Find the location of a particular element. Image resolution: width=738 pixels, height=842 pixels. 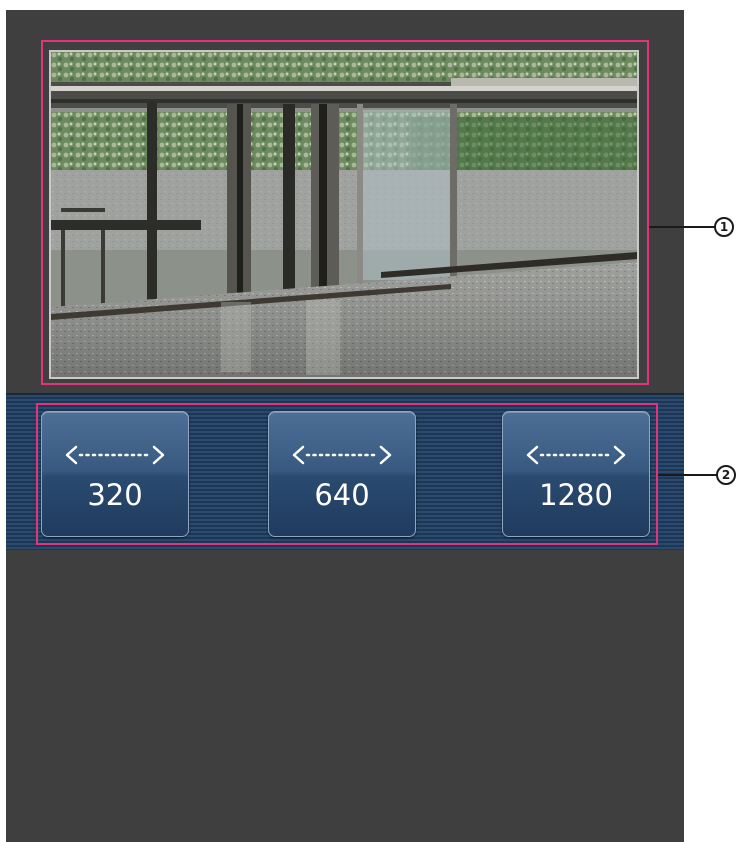

callout-1-leader-line is located at coordinates (682, 227).